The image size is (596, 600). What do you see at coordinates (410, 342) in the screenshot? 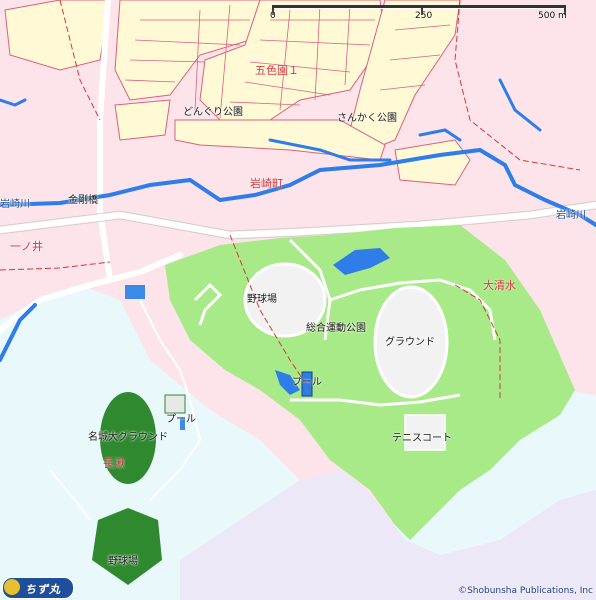
I see `place-label-ground: グラウンド` at bounding box center [410, 342].